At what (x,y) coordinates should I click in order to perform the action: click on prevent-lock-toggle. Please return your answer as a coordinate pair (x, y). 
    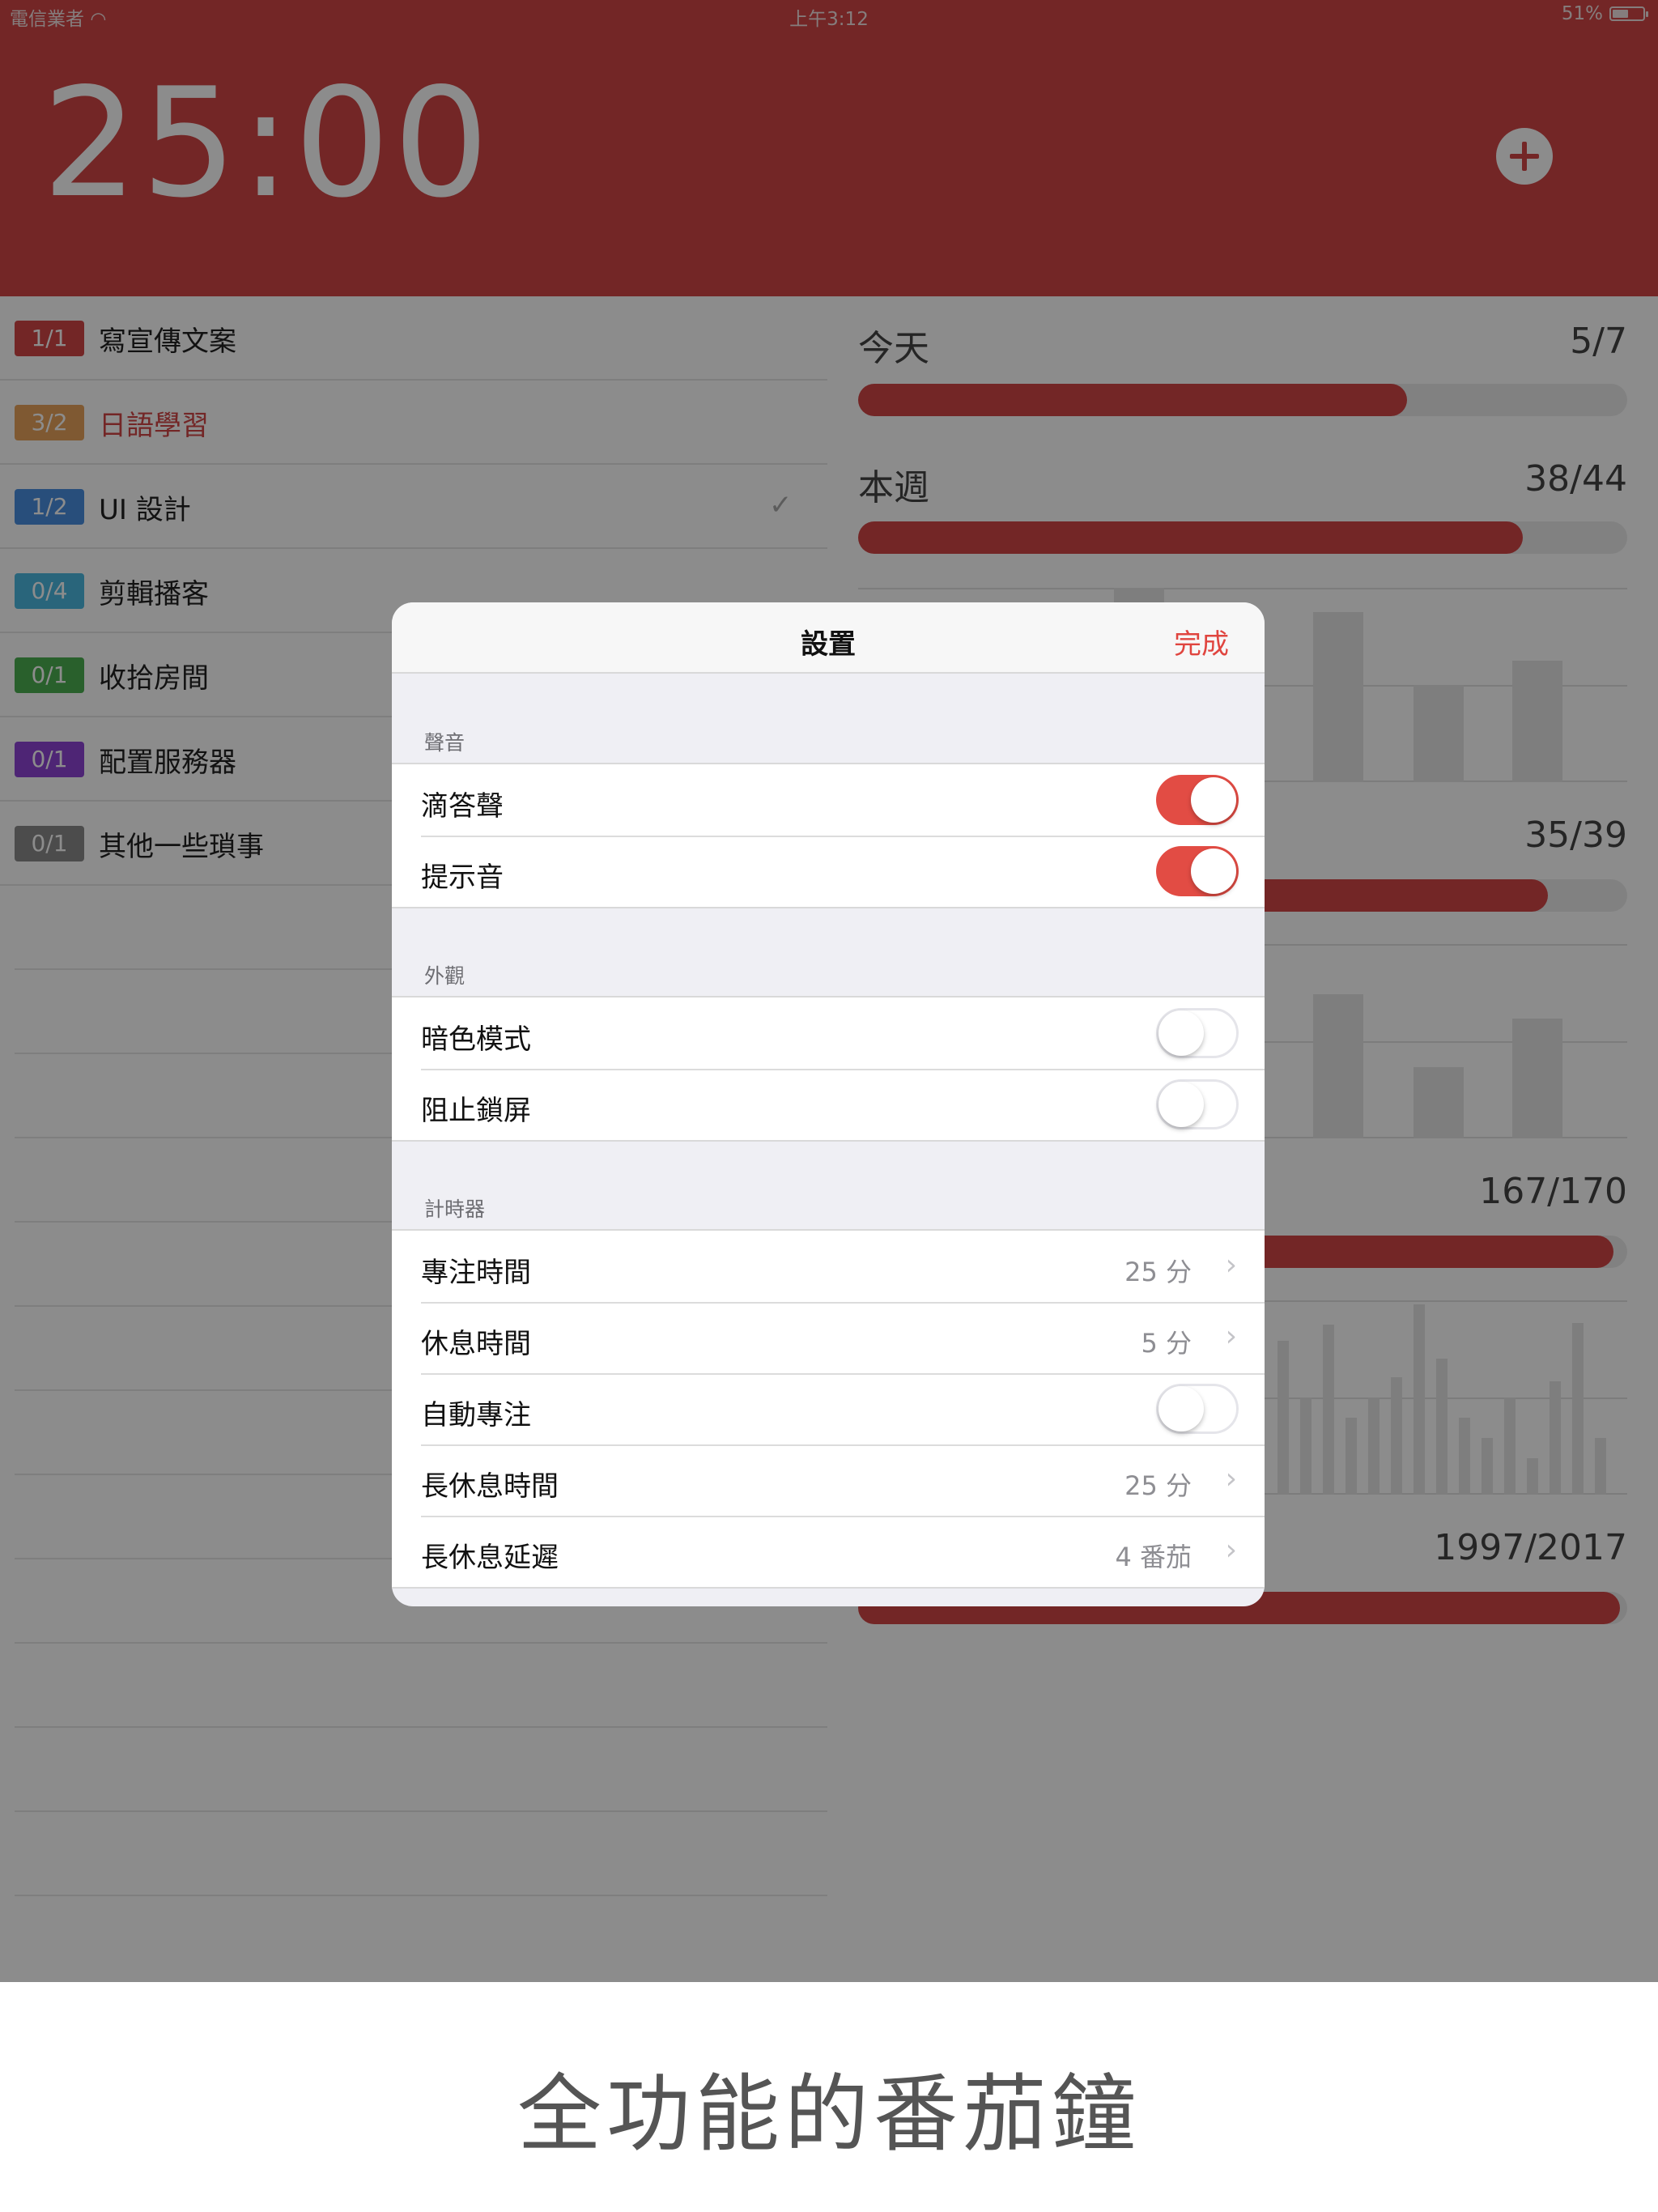
    Looking at the image, I should click on (1197, 1104).